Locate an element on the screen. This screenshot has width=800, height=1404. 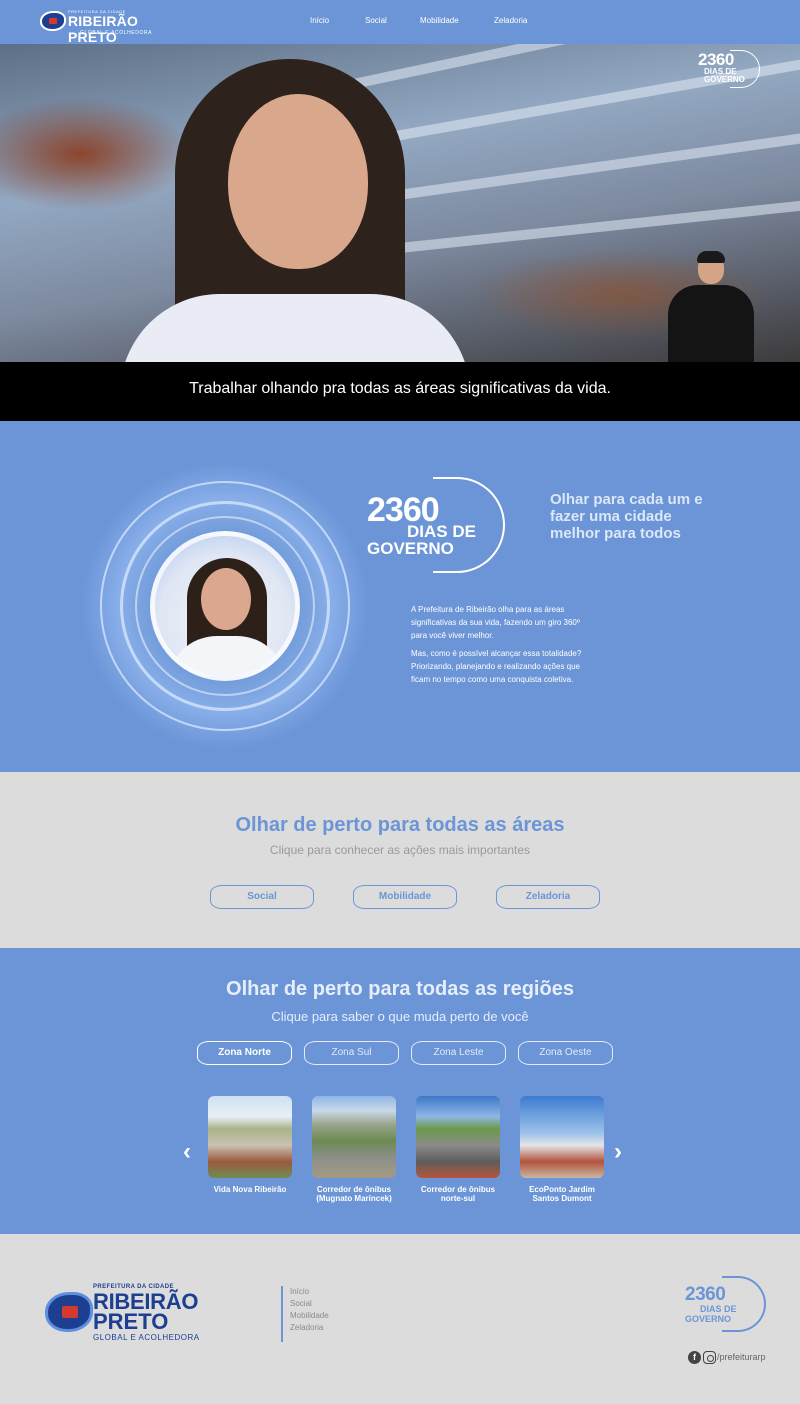
region-card: Vida Nova Ribeirão is located at coordinates (250, 1145).